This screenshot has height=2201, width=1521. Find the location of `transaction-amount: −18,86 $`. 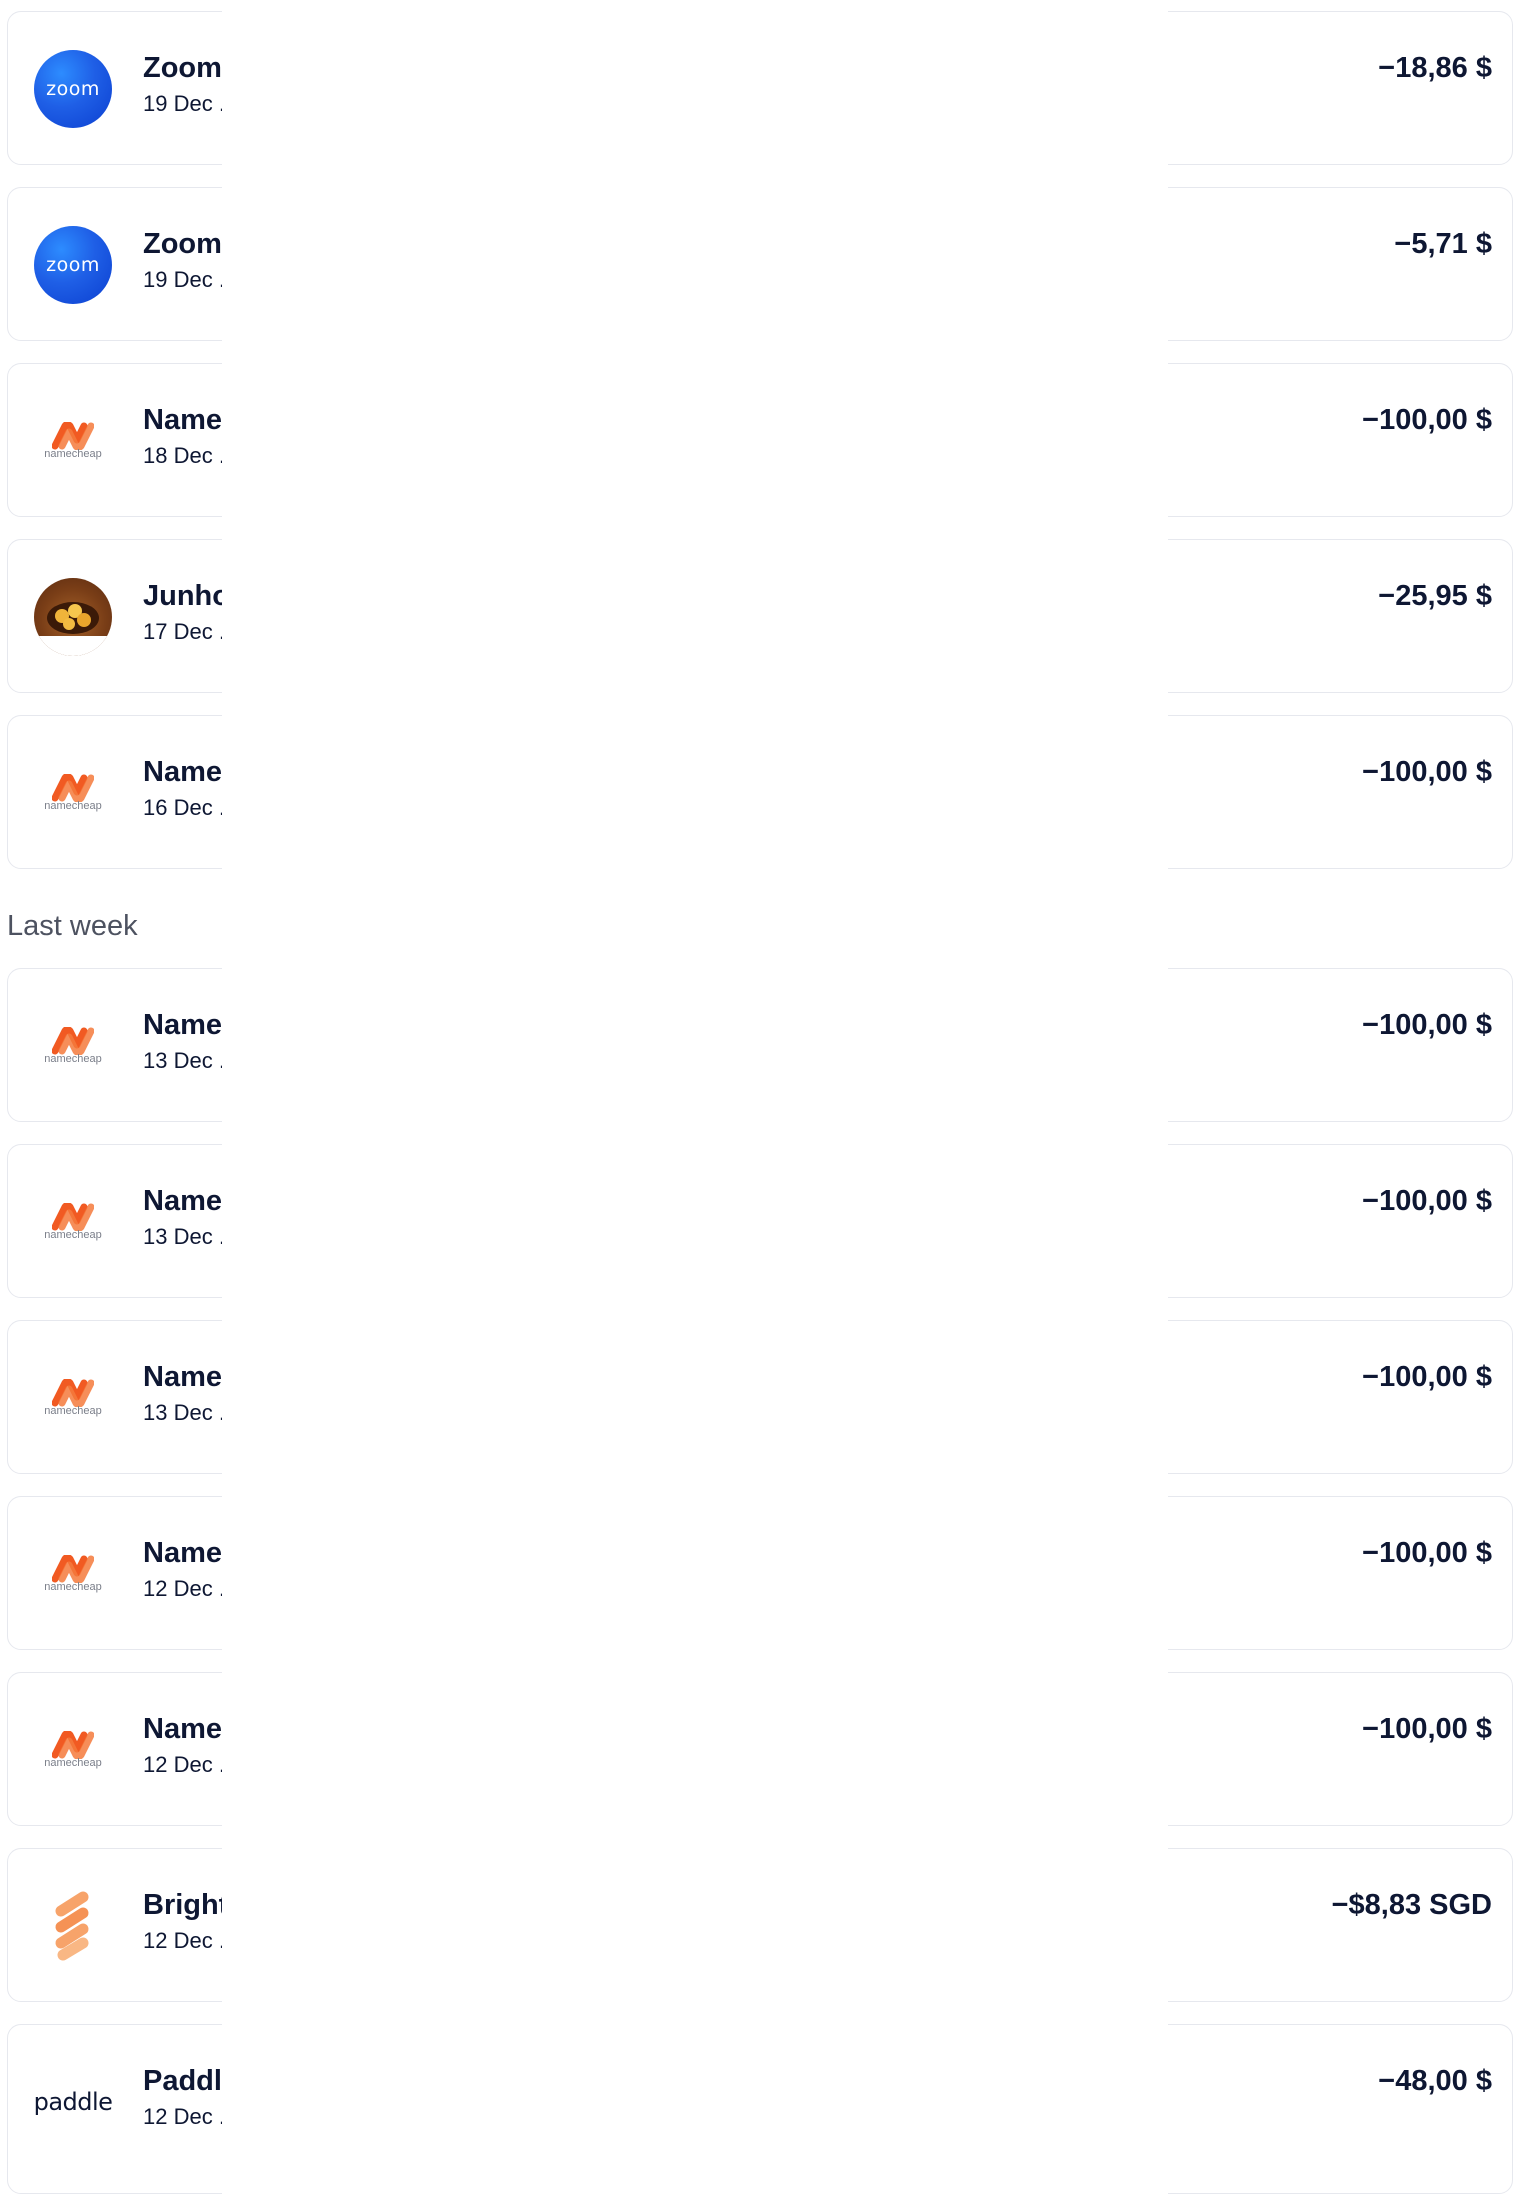

transaction-amount: −18,86 $ is located at coordinates (1435, 68).